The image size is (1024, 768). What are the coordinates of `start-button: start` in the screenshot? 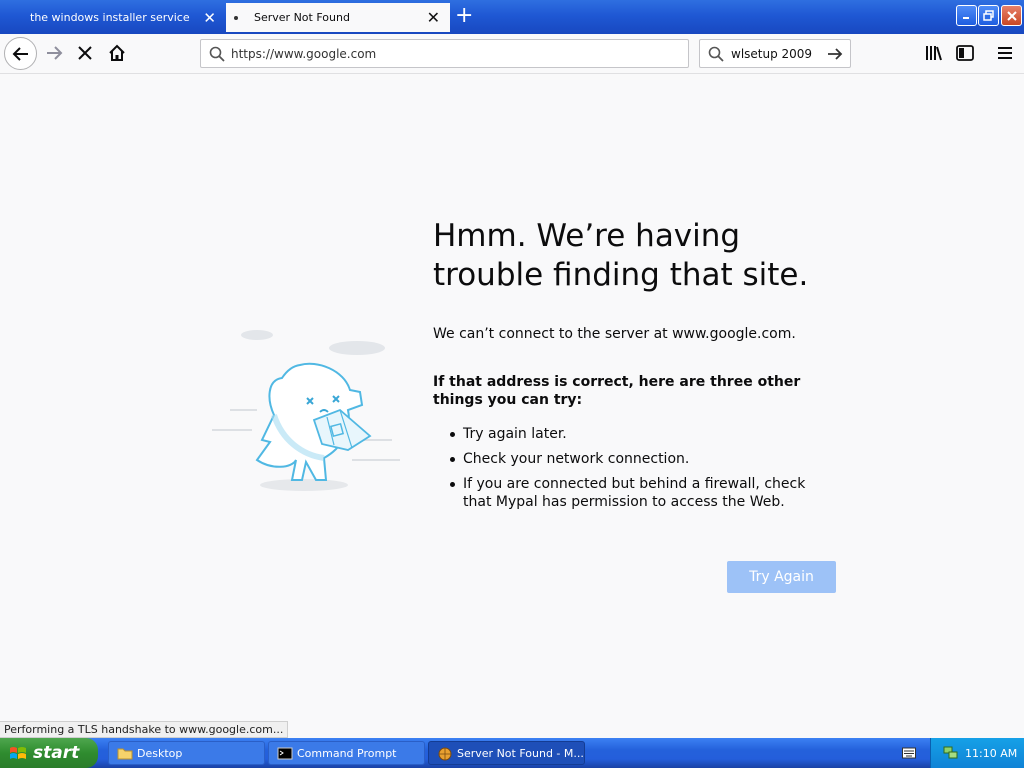 It's located at (49, 753).